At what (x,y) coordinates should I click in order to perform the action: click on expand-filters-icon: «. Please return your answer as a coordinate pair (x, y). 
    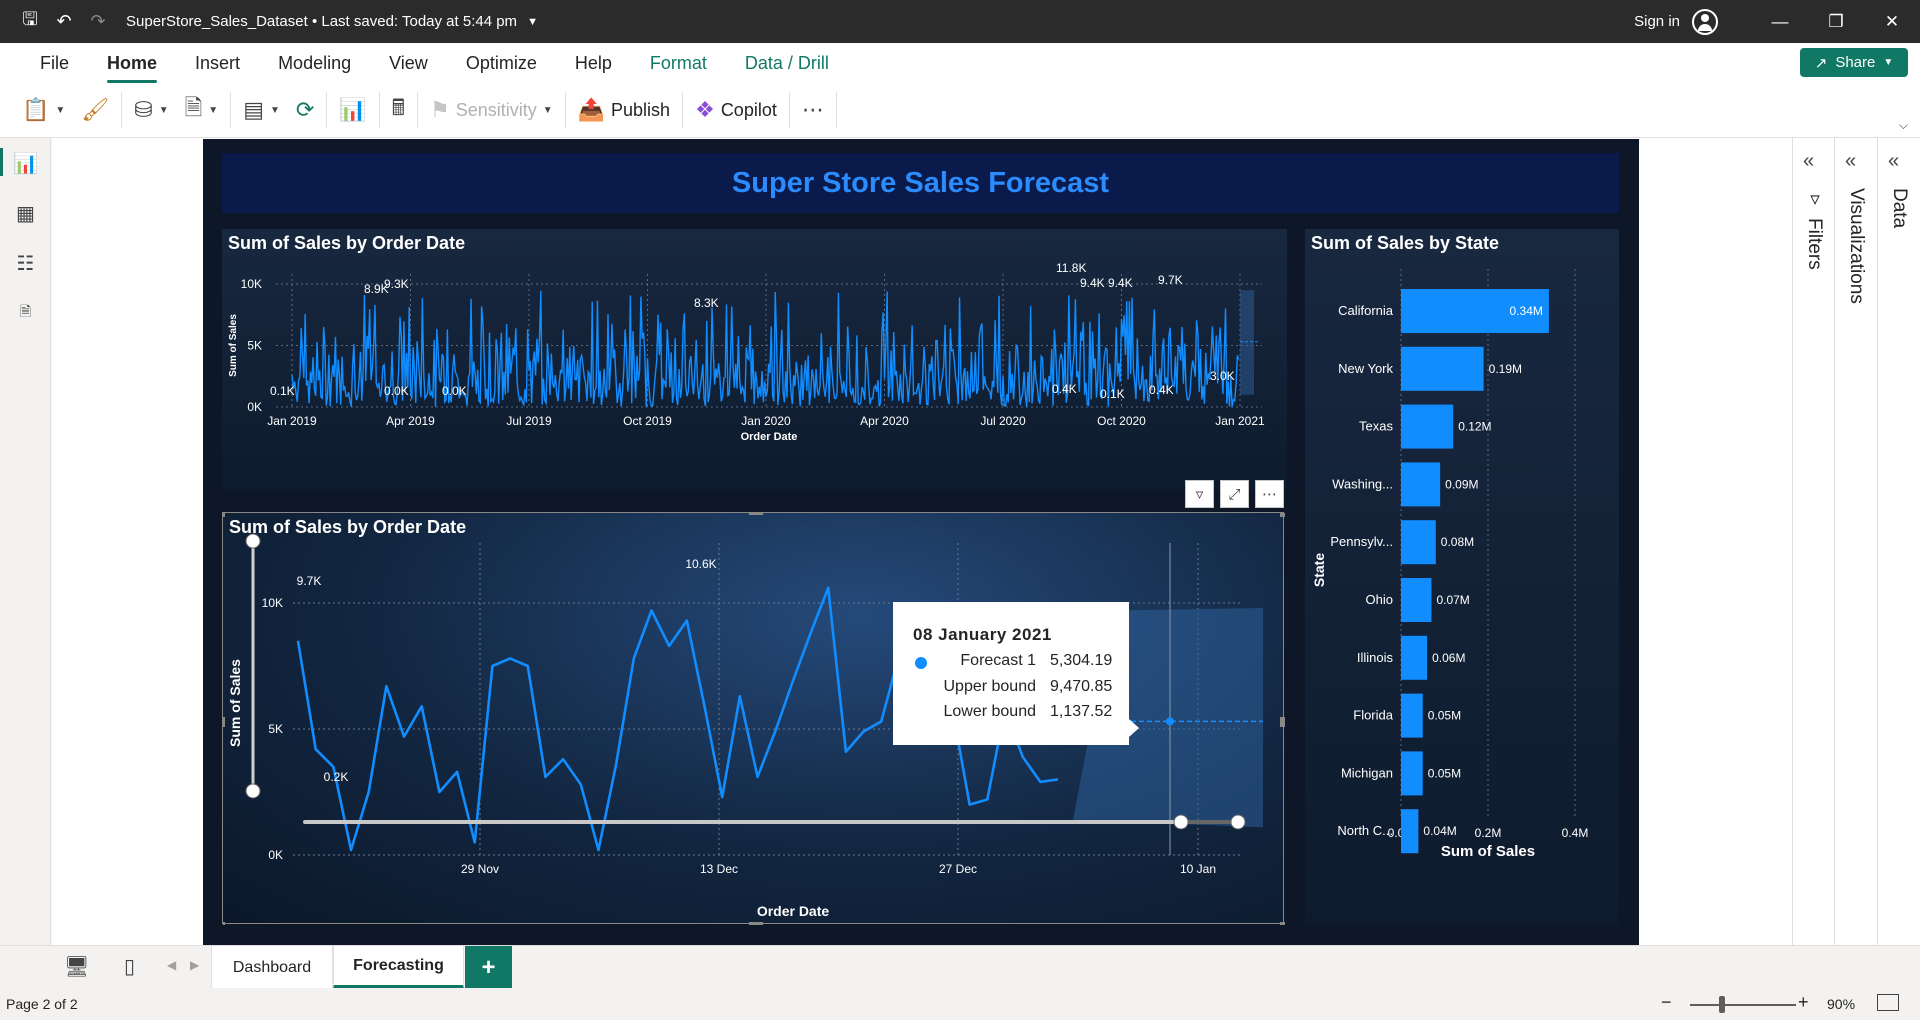
    Looking at the image, I should click on (1808, 161).